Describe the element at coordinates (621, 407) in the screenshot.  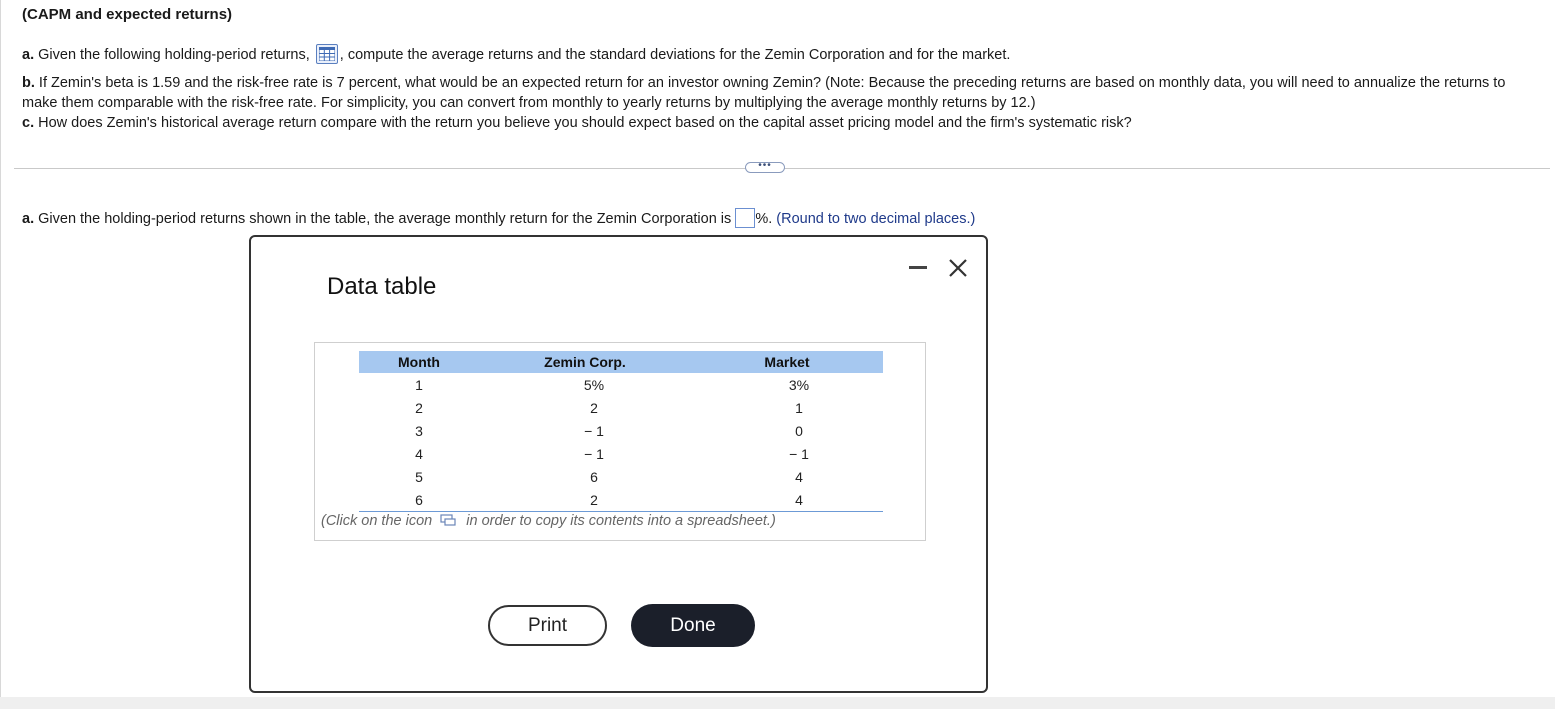
I see `table-row: 2 2 1` at that location.